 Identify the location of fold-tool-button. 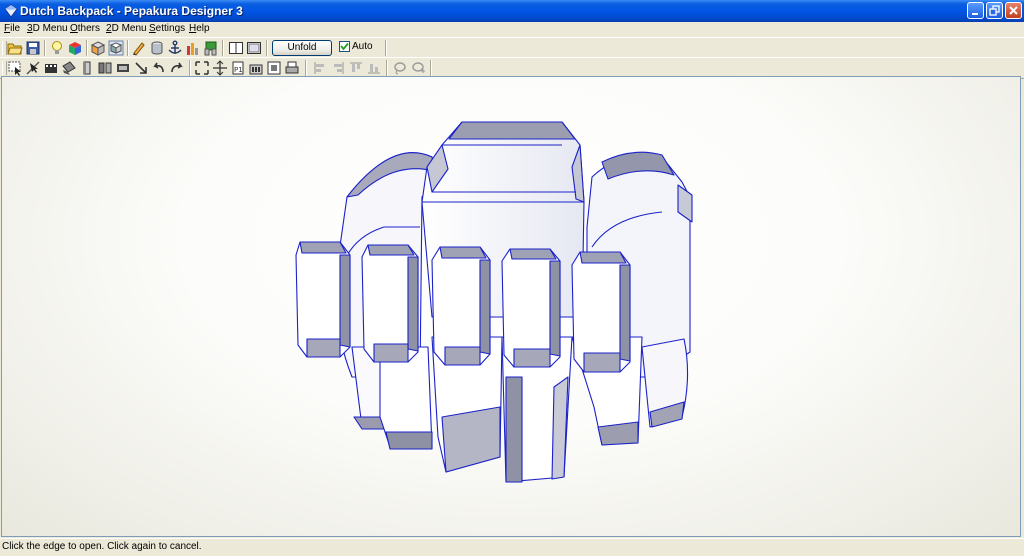
(69, 68).